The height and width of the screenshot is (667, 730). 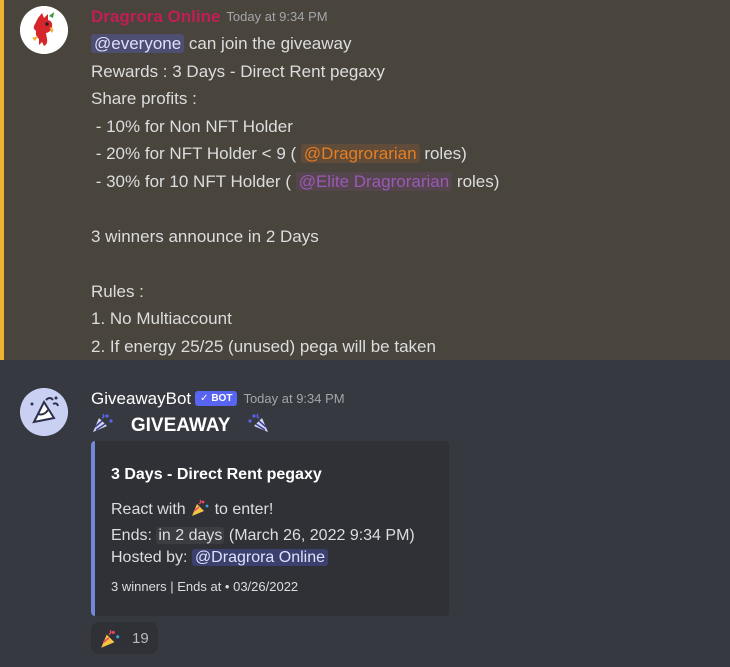 I want to click on reaction-button: 19, so click(x=124, y=638).